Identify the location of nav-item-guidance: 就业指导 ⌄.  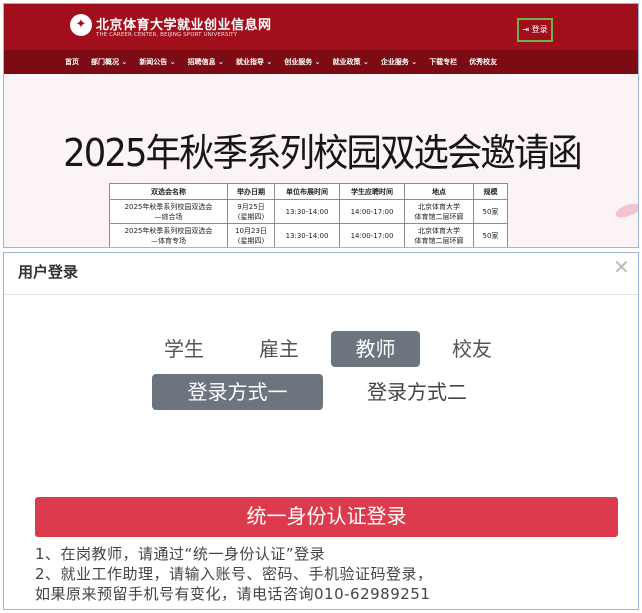
(254, 62).